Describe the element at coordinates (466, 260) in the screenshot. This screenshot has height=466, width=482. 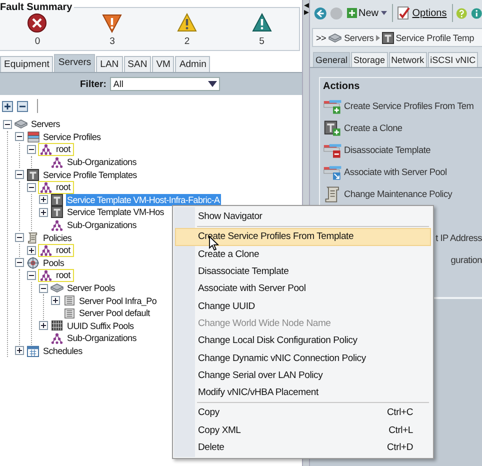
I see `action-link: guration` at that location.